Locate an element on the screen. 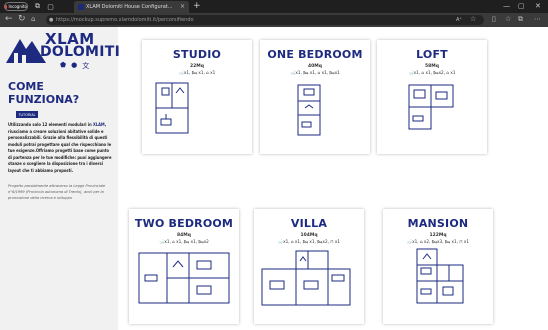  close-window-icon: ✕ is located at coordinates (538, 6).